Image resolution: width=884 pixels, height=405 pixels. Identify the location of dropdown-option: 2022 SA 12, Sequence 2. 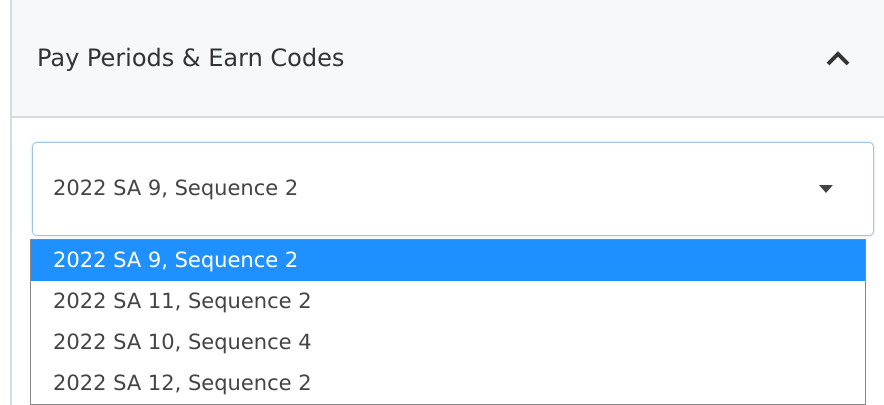
(448, 383).